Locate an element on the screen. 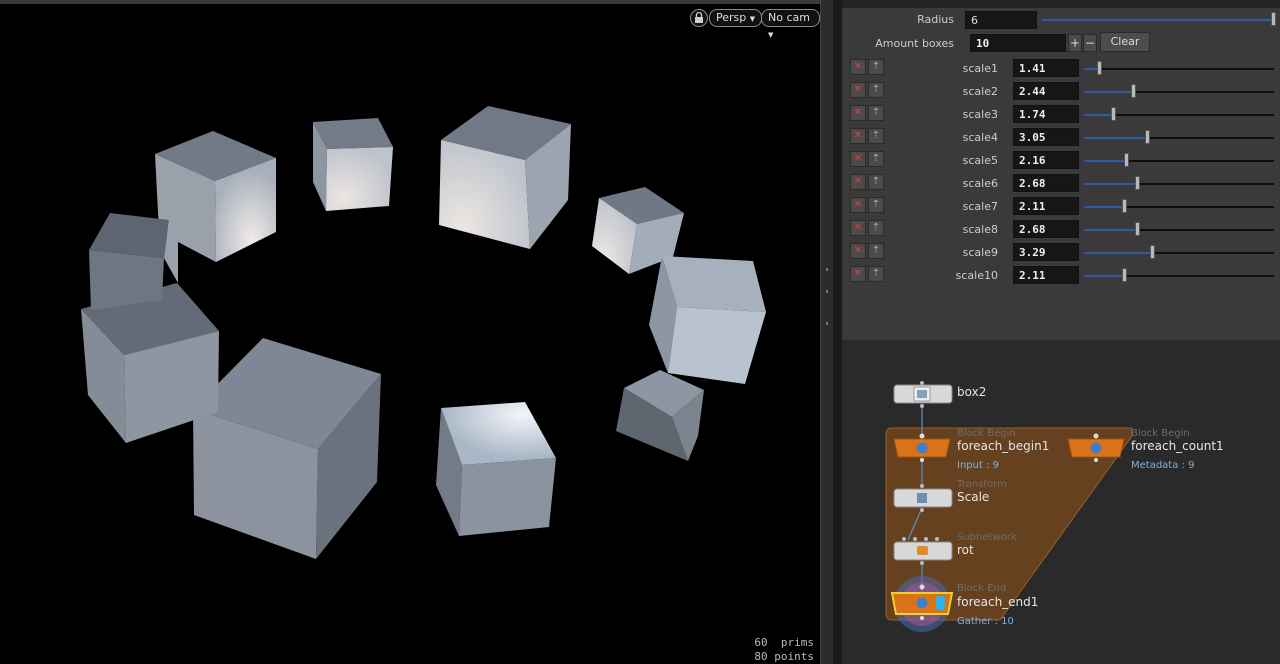  foreach-end1-name: foreach_end1 is located at coordinates (998, 602).